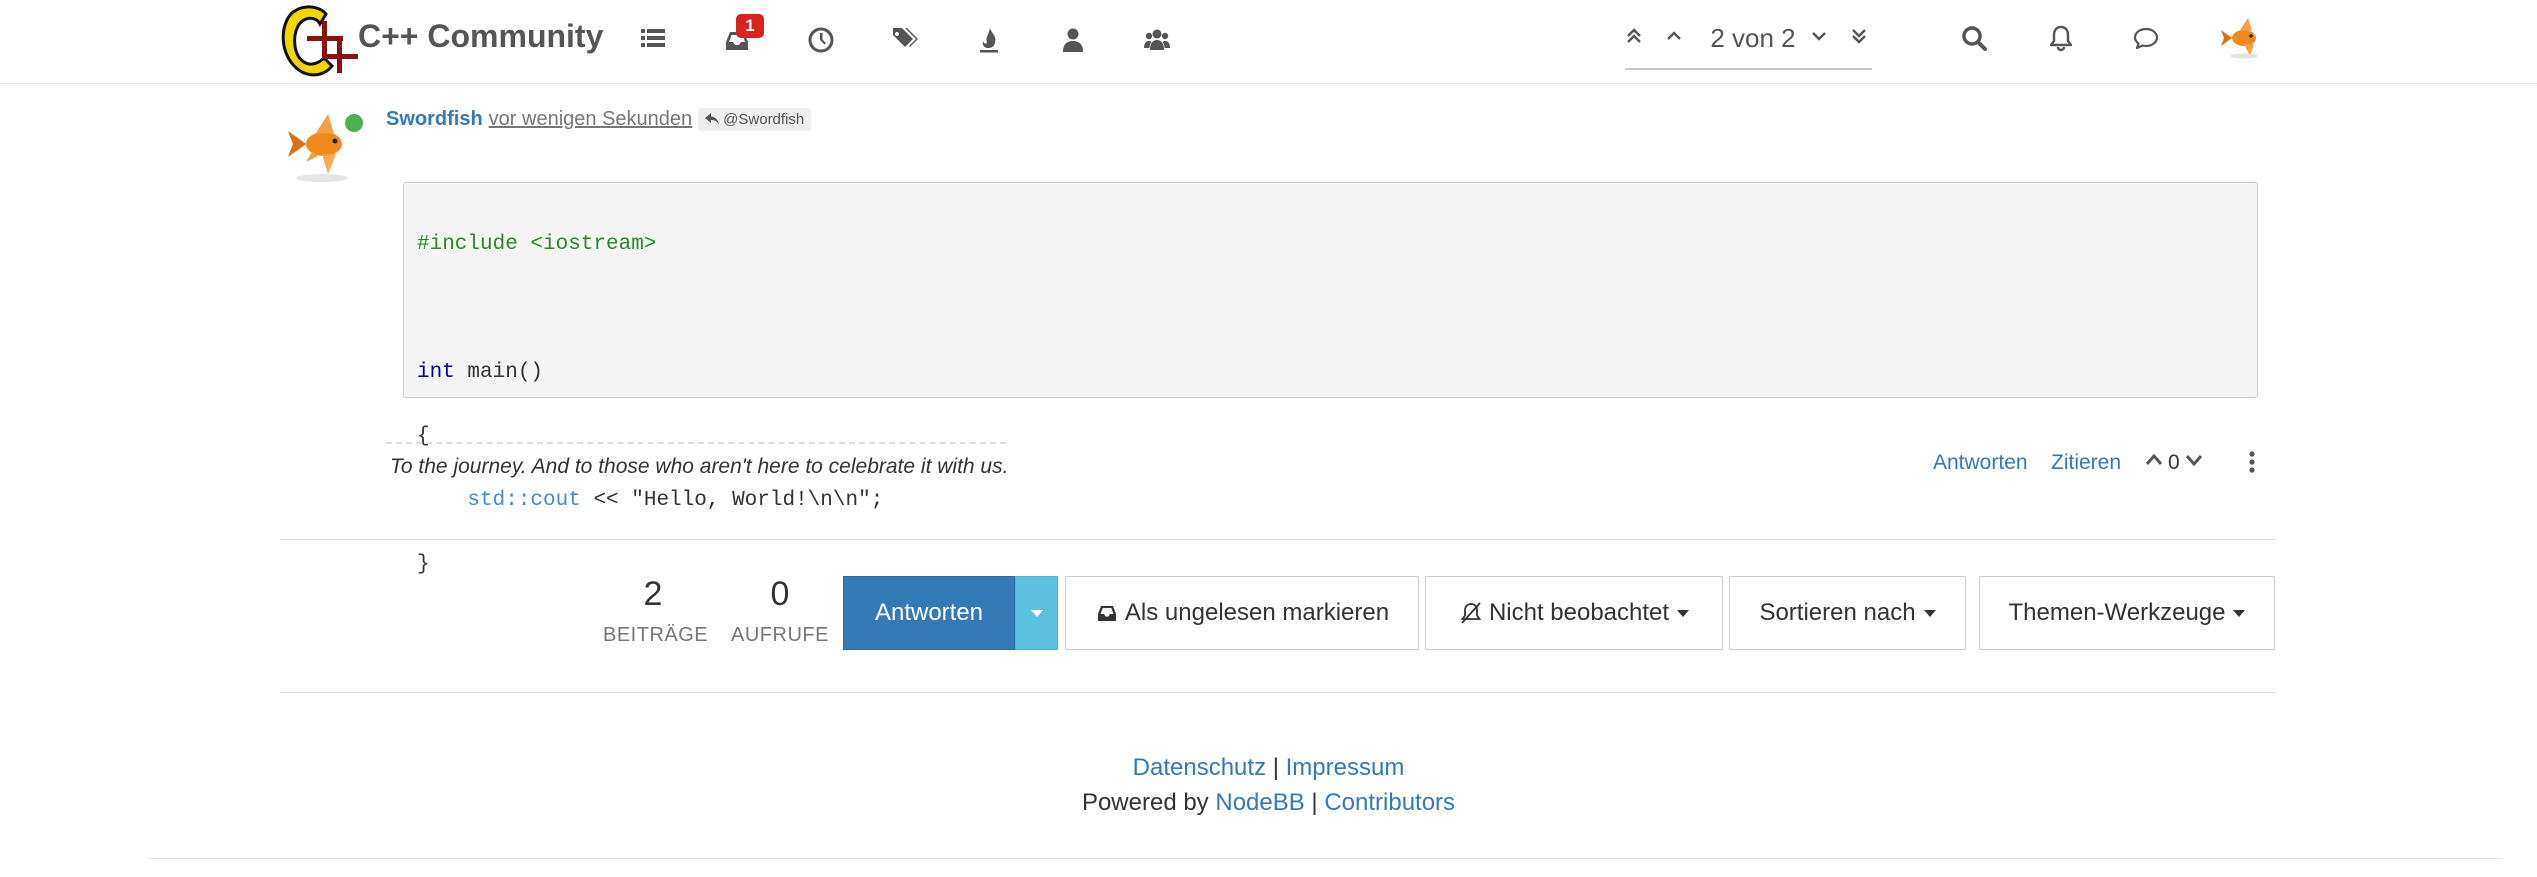 This screenshot has width=2537, height=877. I want to click on reply-button: Antworten, so click(929, 613).